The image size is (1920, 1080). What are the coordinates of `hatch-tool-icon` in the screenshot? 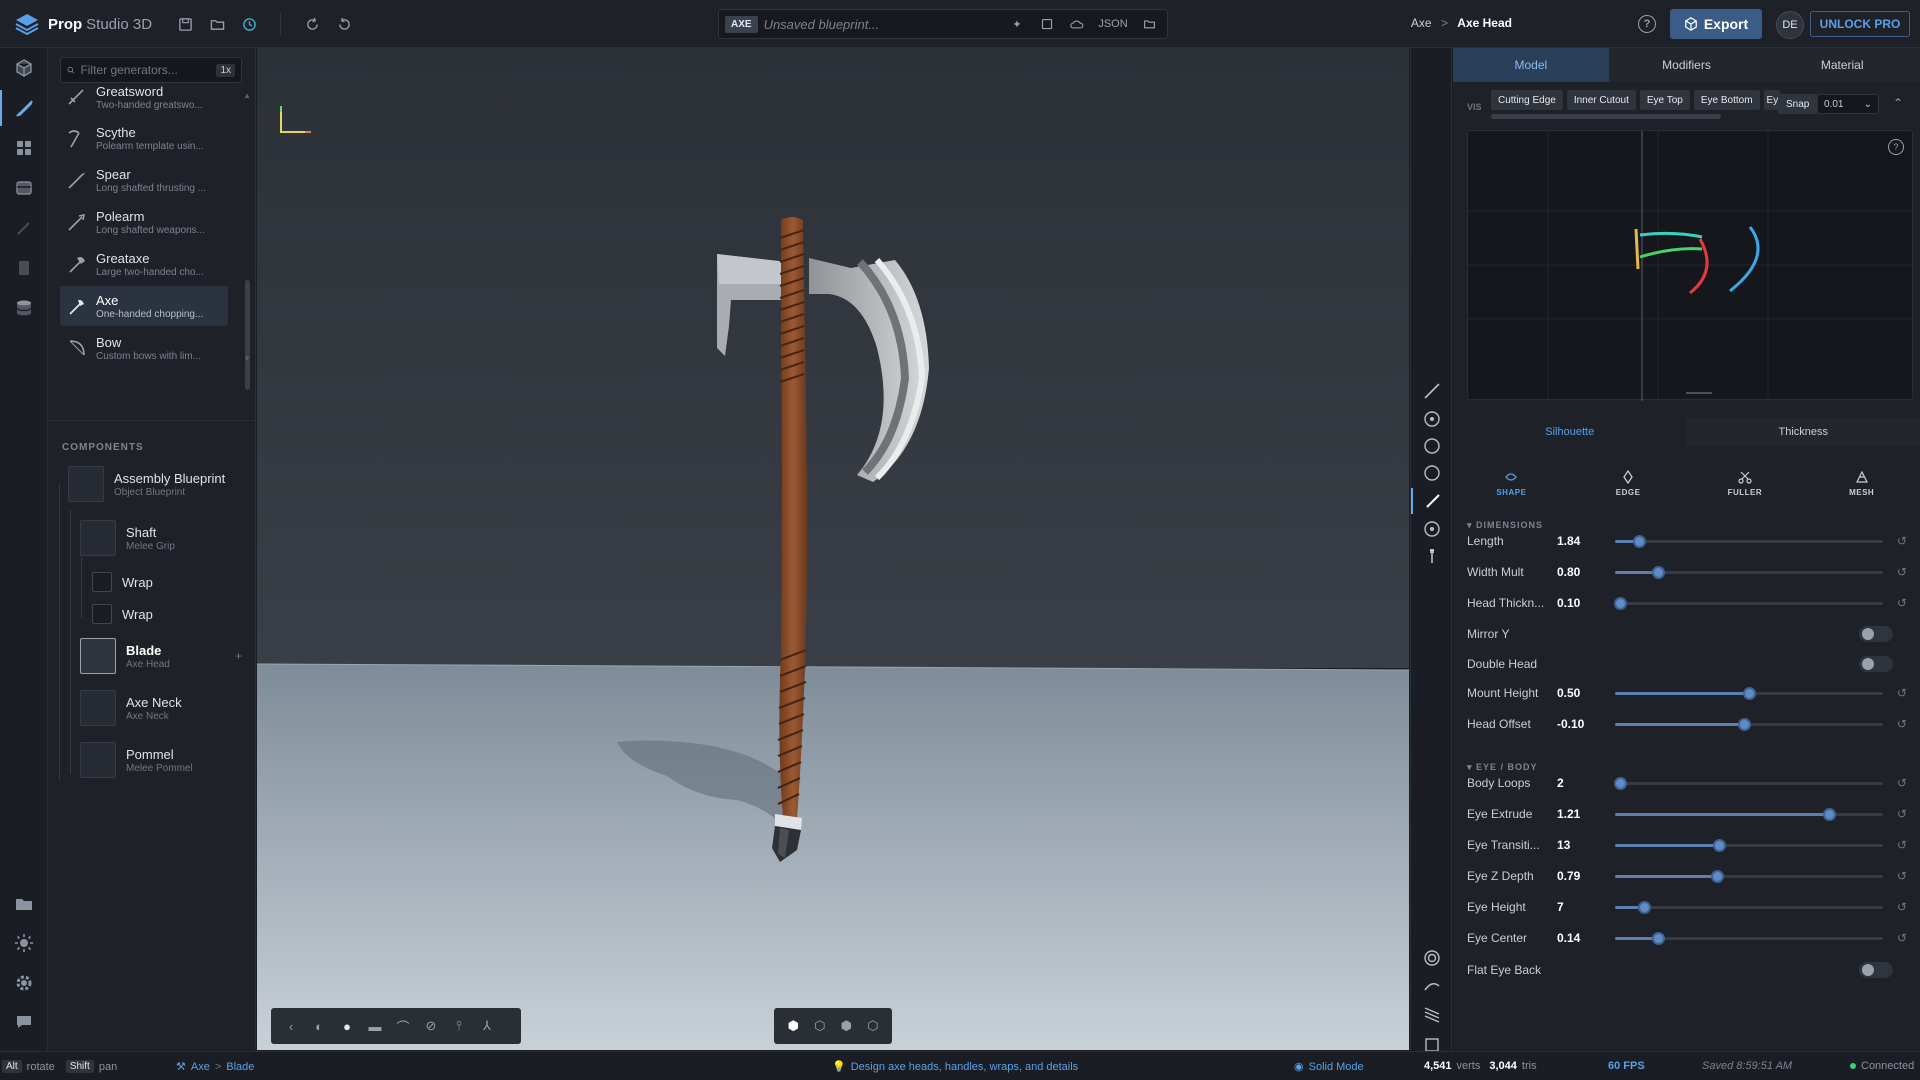 It's located at (1432, 1016).